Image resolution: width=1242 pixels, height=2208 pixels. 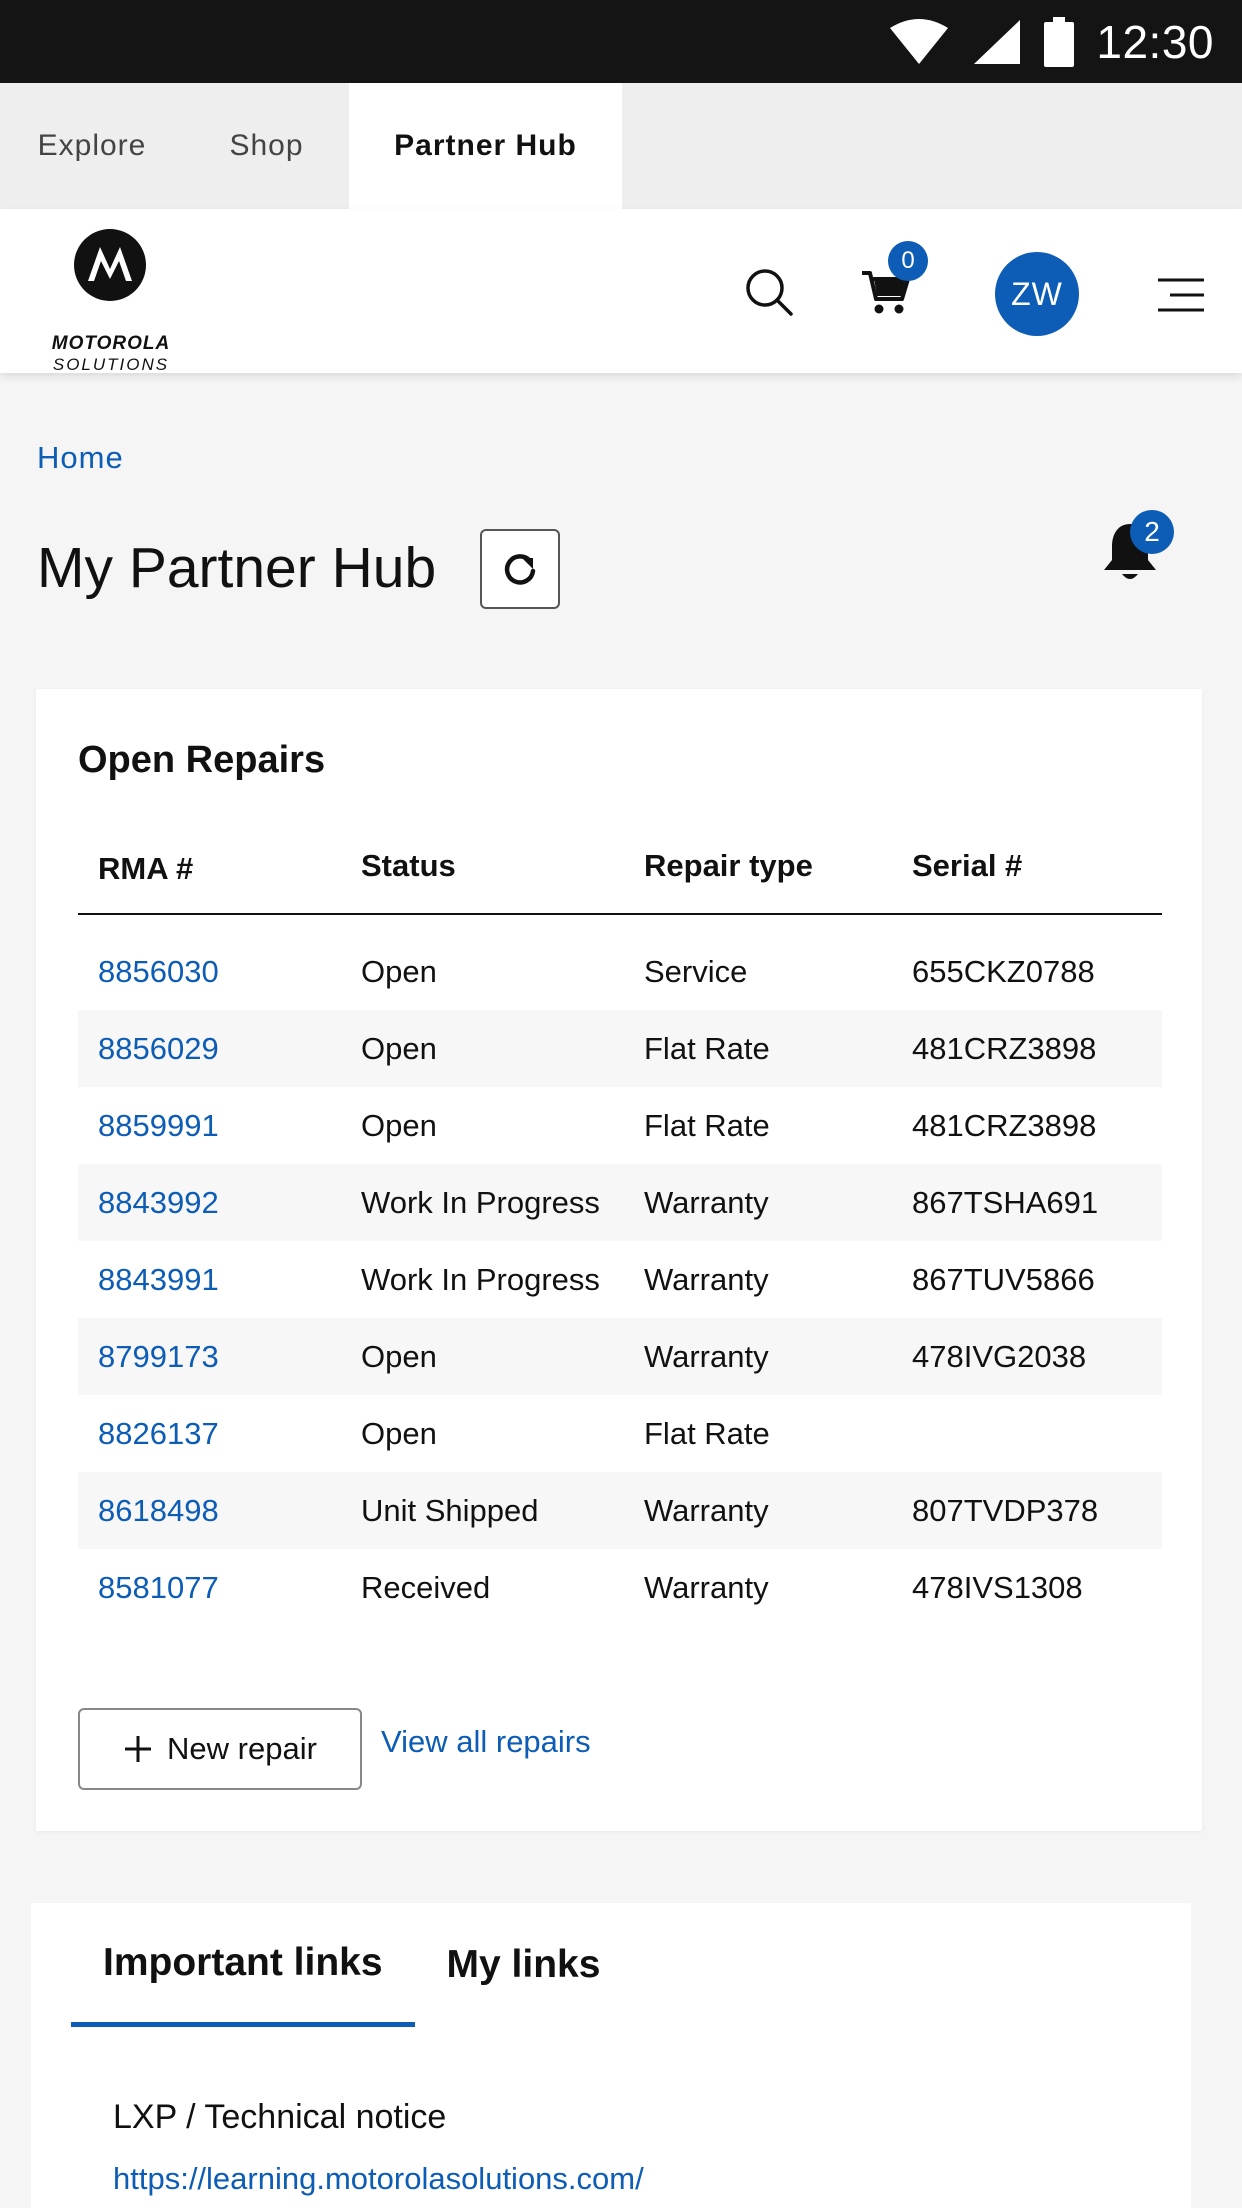 What do you see at coordinates (266, 146) in the screenshot?
I see `tab-shop: Shop` at bounding box center [266, 146].